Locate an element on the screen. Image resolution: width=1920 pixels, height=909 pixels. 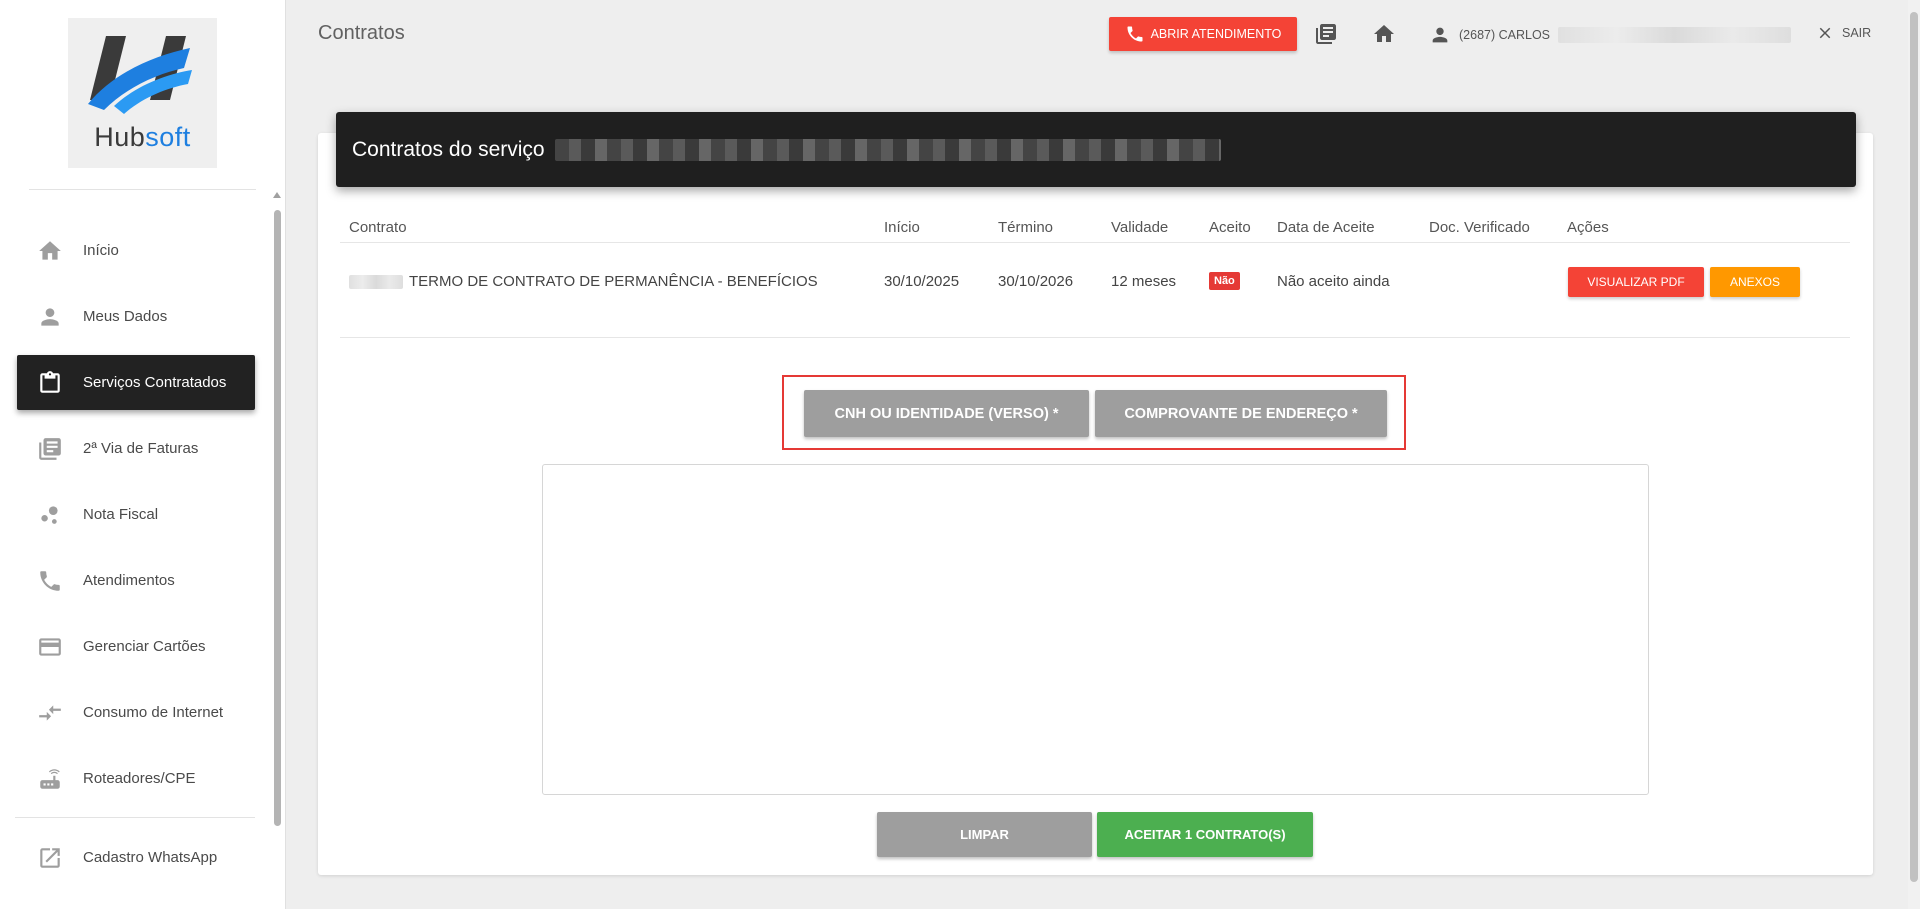
contract-validity: 12 meses is located at coordinates (1144, 281).